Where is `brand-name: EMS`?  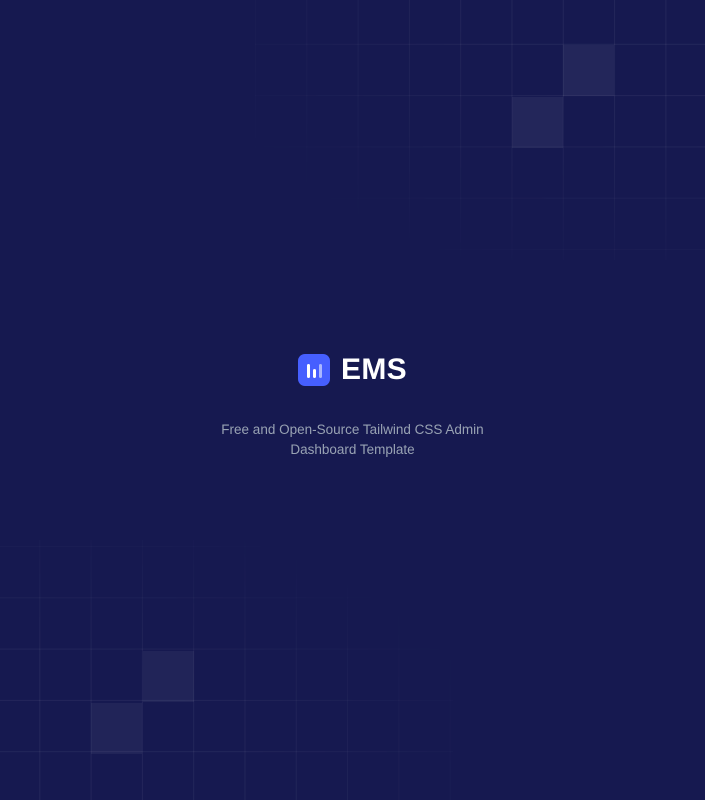 brand-name: EMS is located at coordinates (374, 369).